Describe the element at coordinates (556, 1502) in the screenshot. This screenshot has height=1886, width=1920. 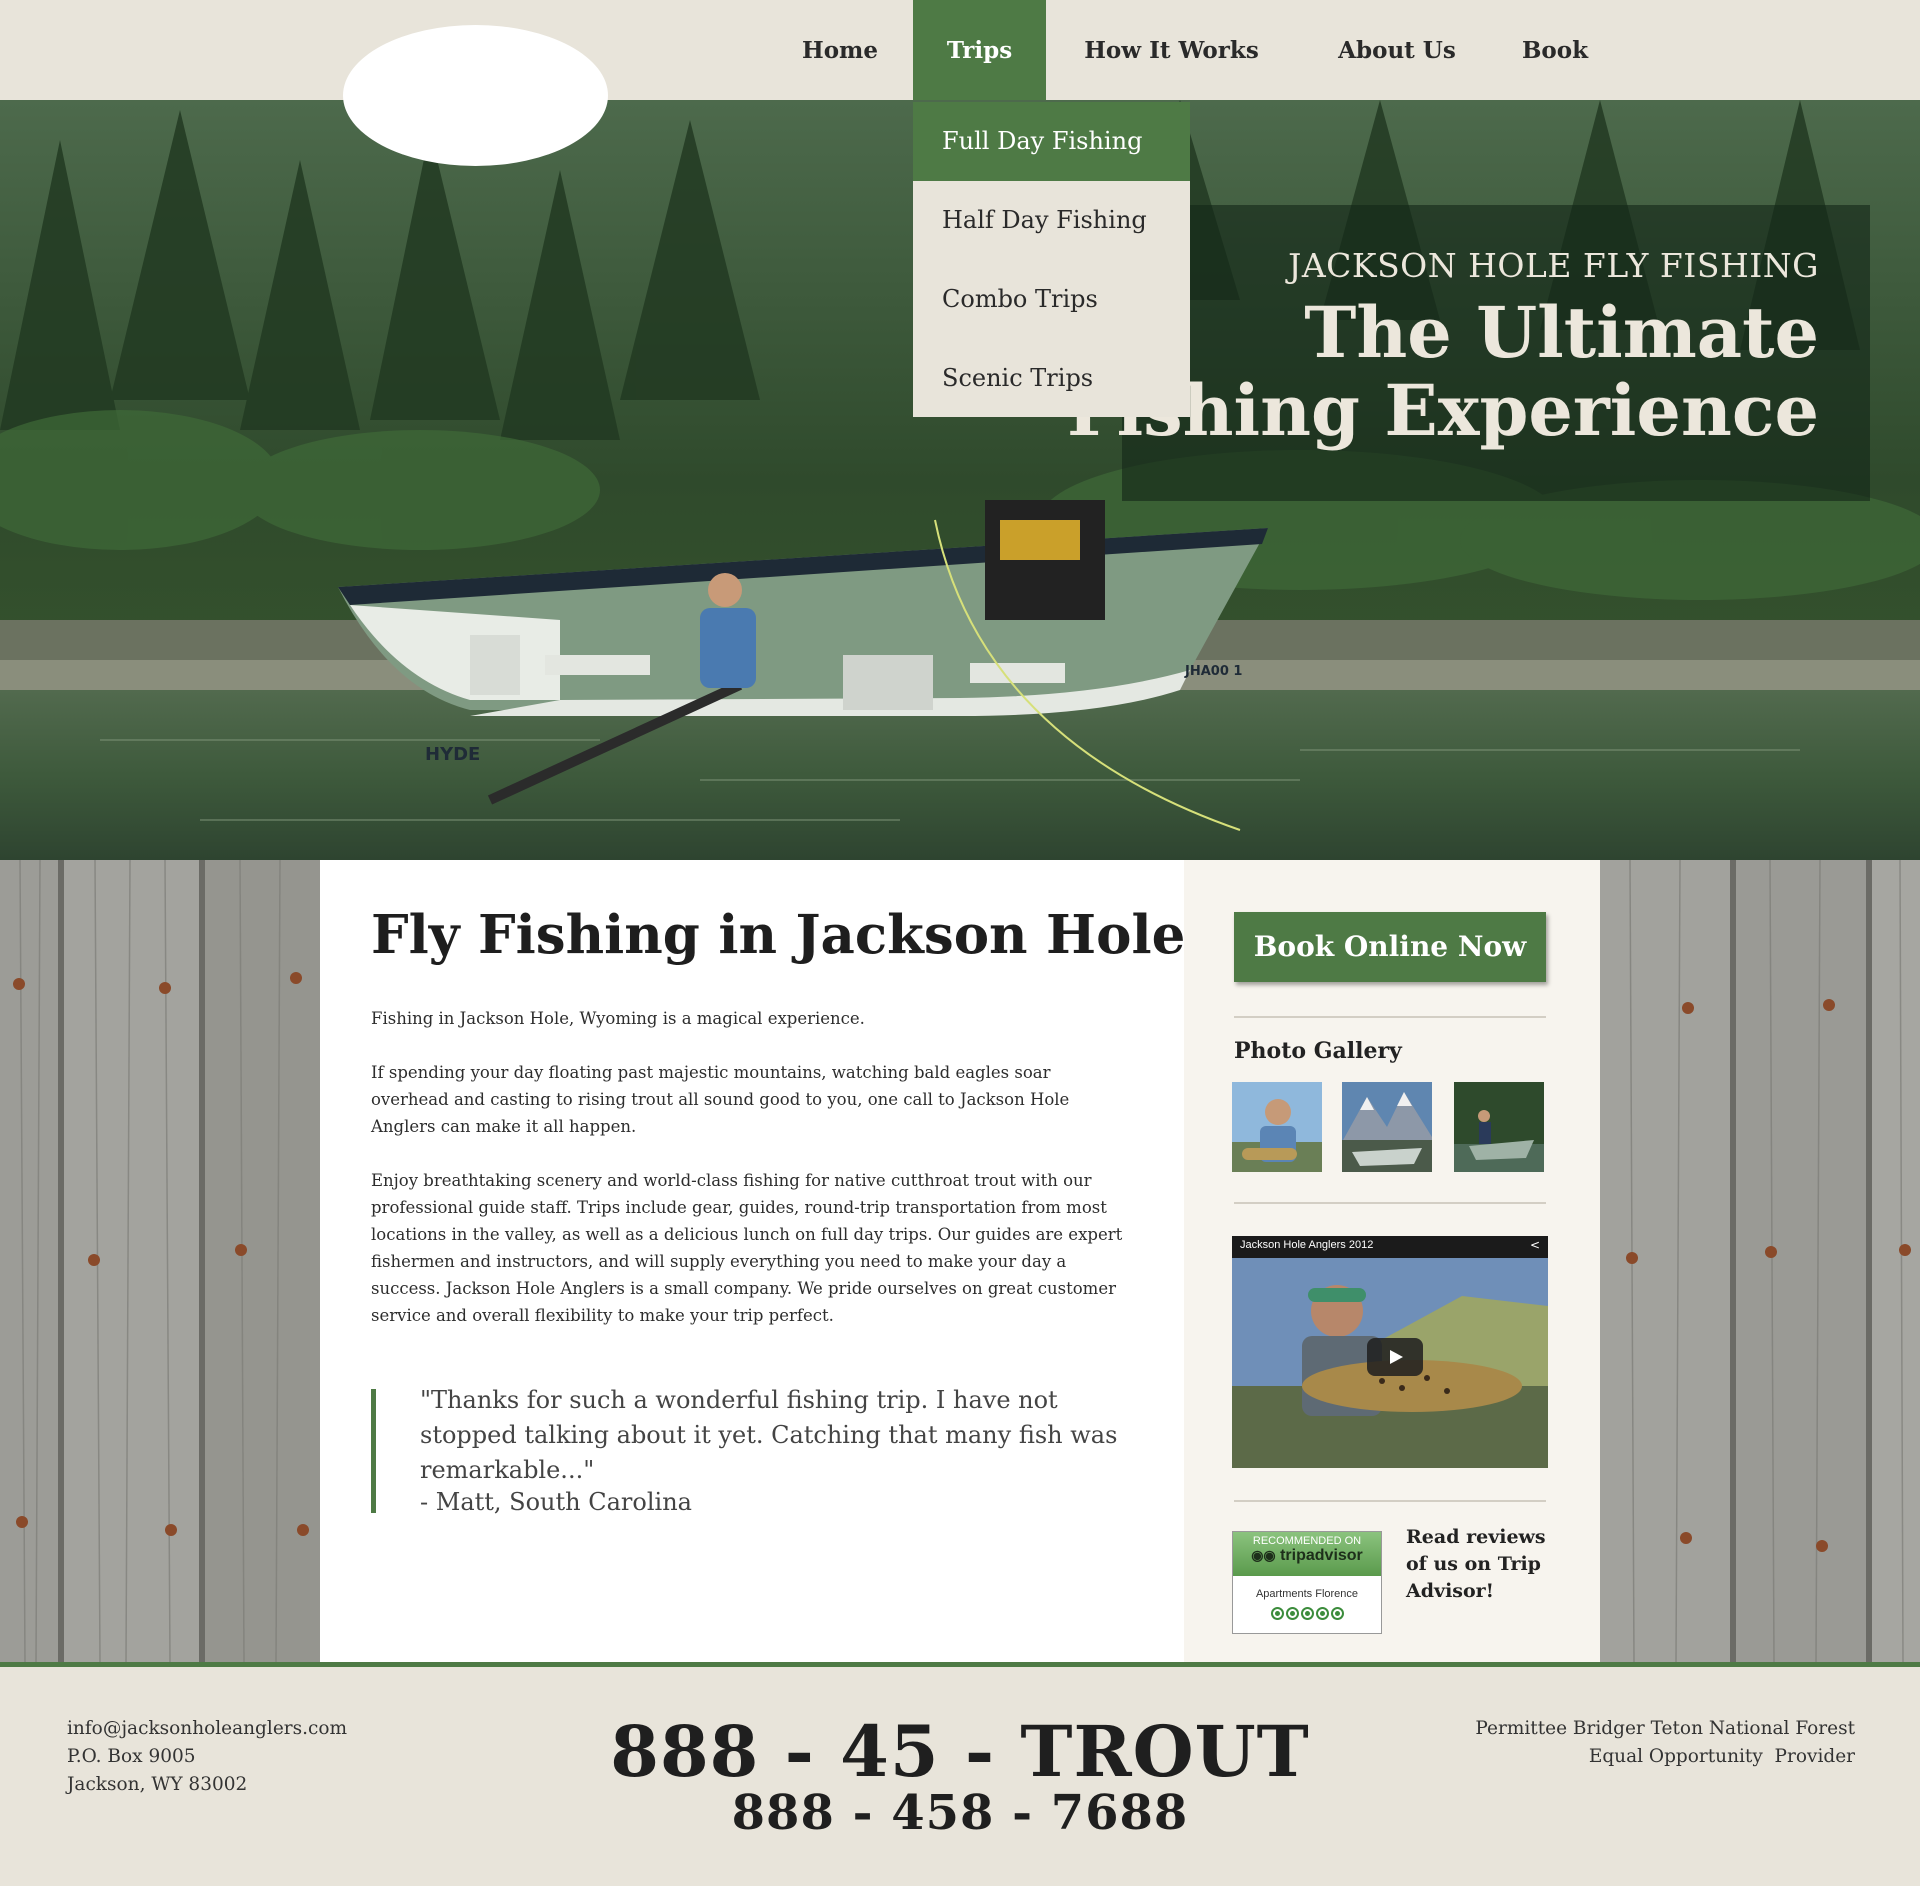
I see `testimonial-author: - Matt, South Carolina` at that location.